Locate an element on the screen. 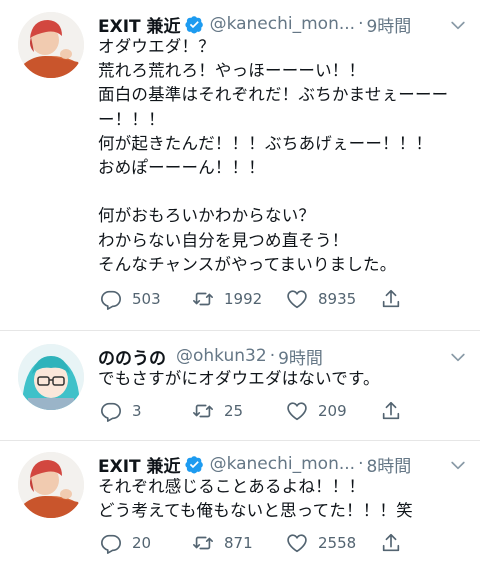 This screenshot has height=563, width=480. tweet-actions: 3 25 209 is located at coordinates (255, 413).